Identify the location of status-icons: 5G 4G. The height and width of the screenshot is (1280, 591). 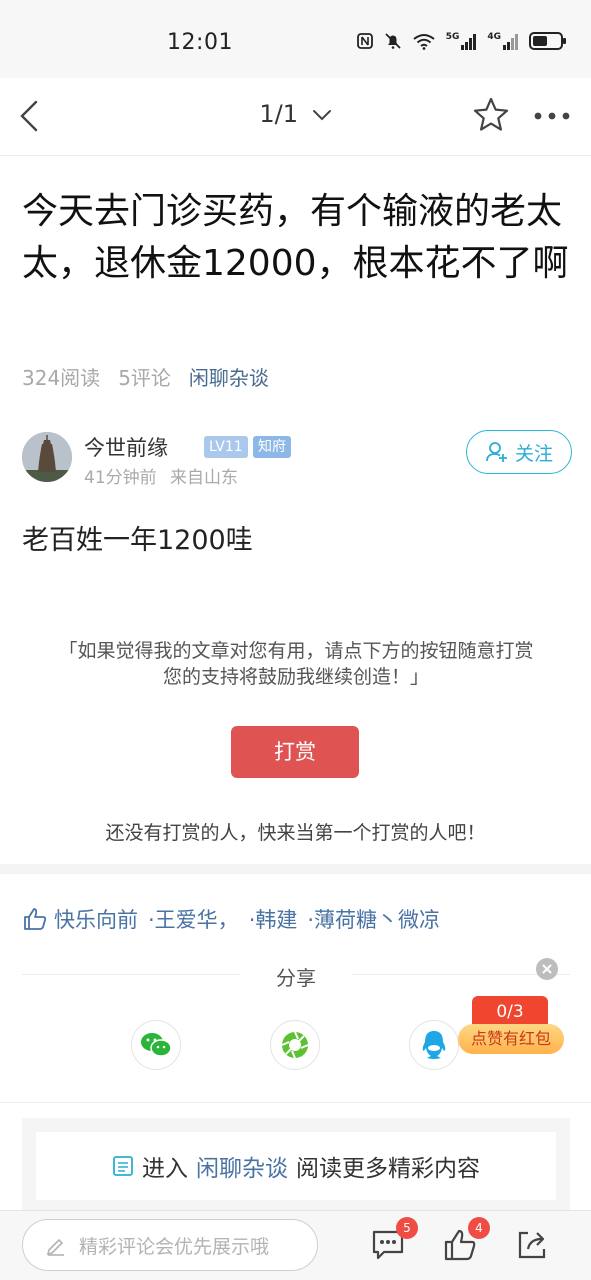
(461, 41).